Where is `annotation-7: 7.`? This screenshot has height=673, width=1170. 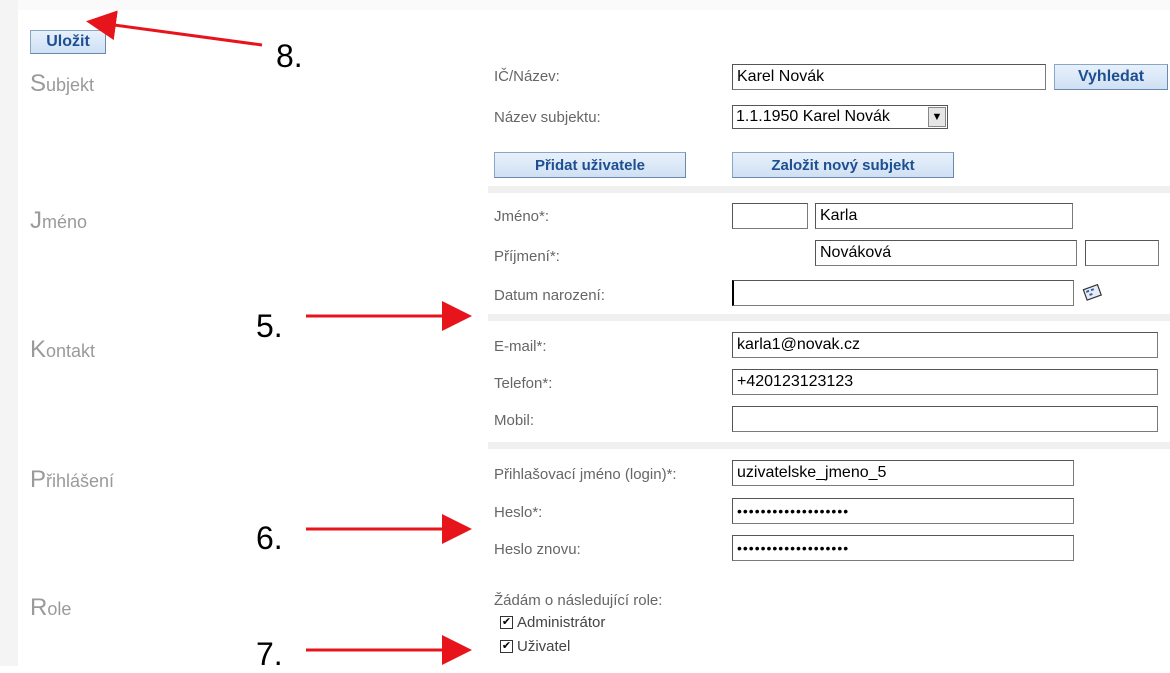 annotation-7: 7. is located at coordinates (269, 654).